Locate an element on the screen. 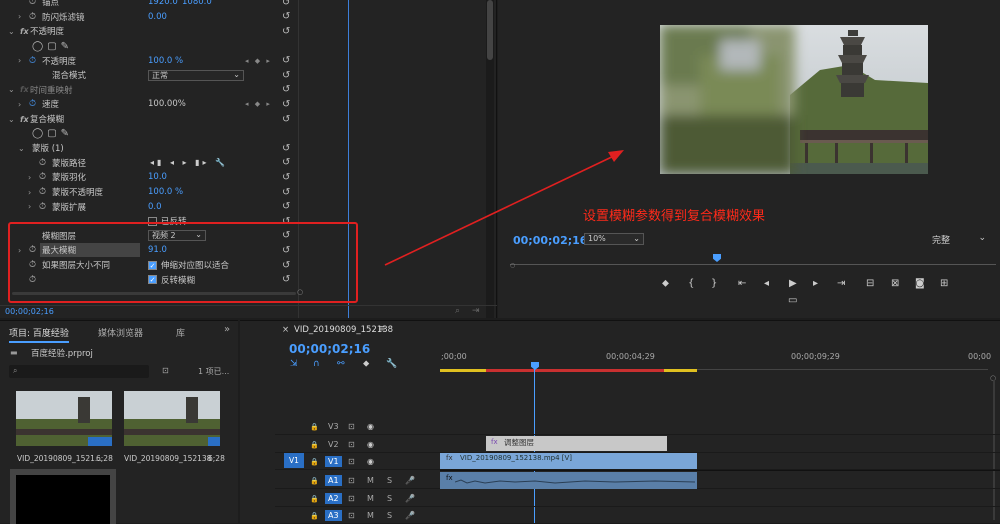  effect-row: 模糊图层 视频 2 ⌄ ↺ is located at coordinates (148, 236).